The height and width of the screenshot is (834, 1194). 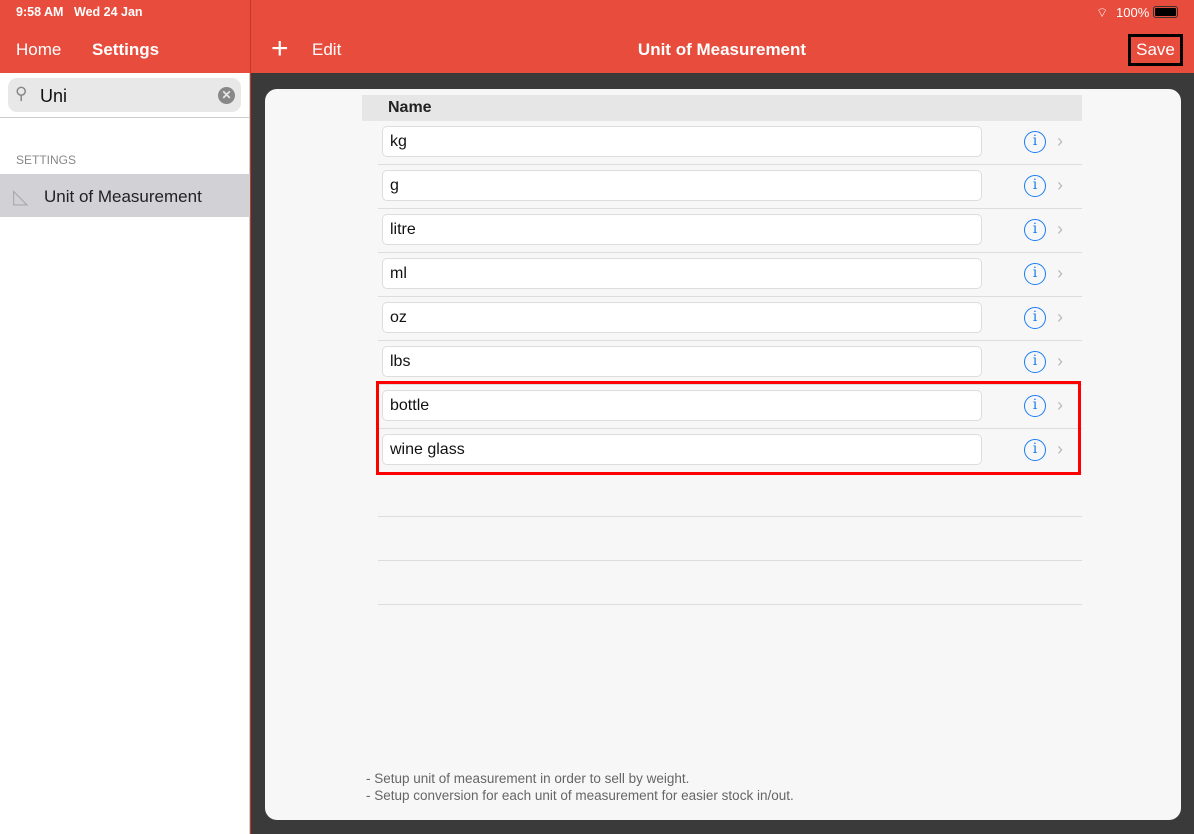 What do you see at coordinates (54, 96) in the screenshot?
I see `search-value: Uni` at bounding box center [54, 96].